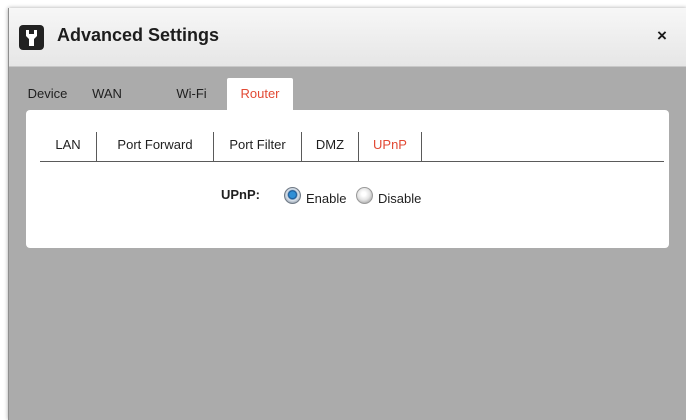 This screenshot has width=686, height=420. What do you see at coordinates (421, 146) in the screenshot?
I see `subtab-divider` at bounding box center [421, 146].